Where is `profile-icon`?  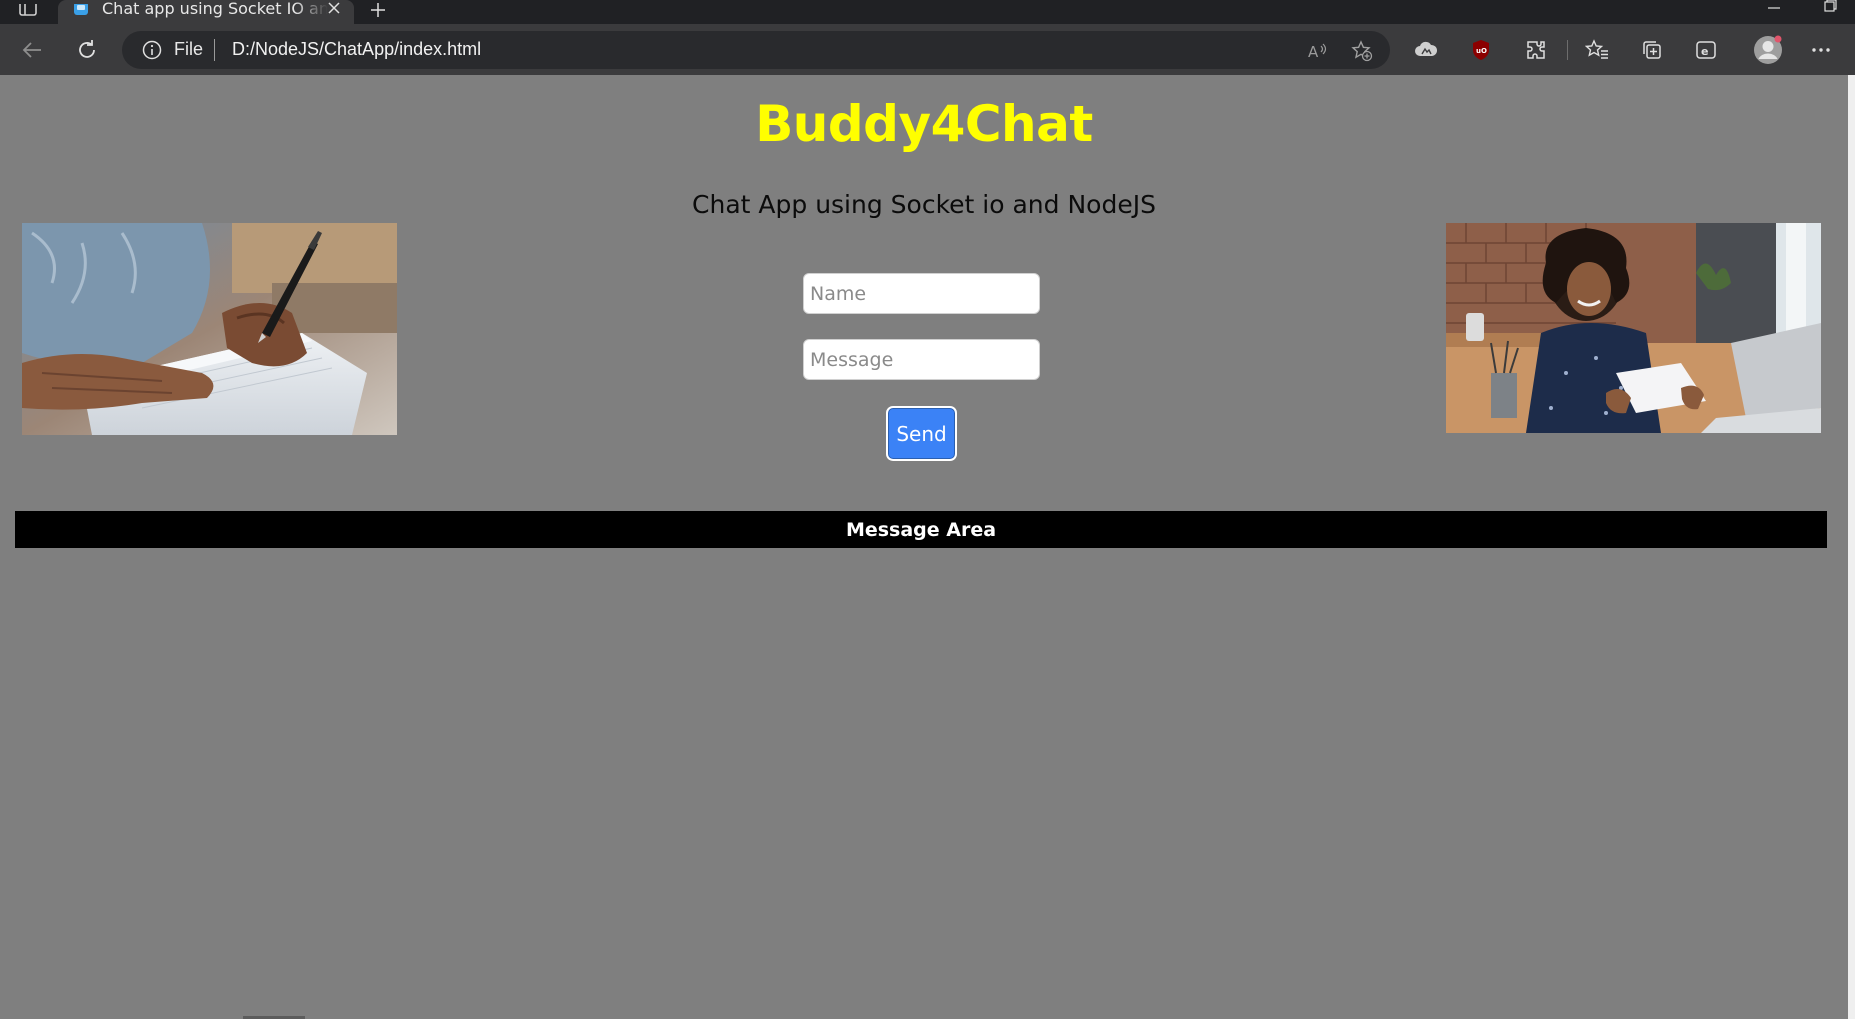
profile-icon is located at coordinates (1768, 50).